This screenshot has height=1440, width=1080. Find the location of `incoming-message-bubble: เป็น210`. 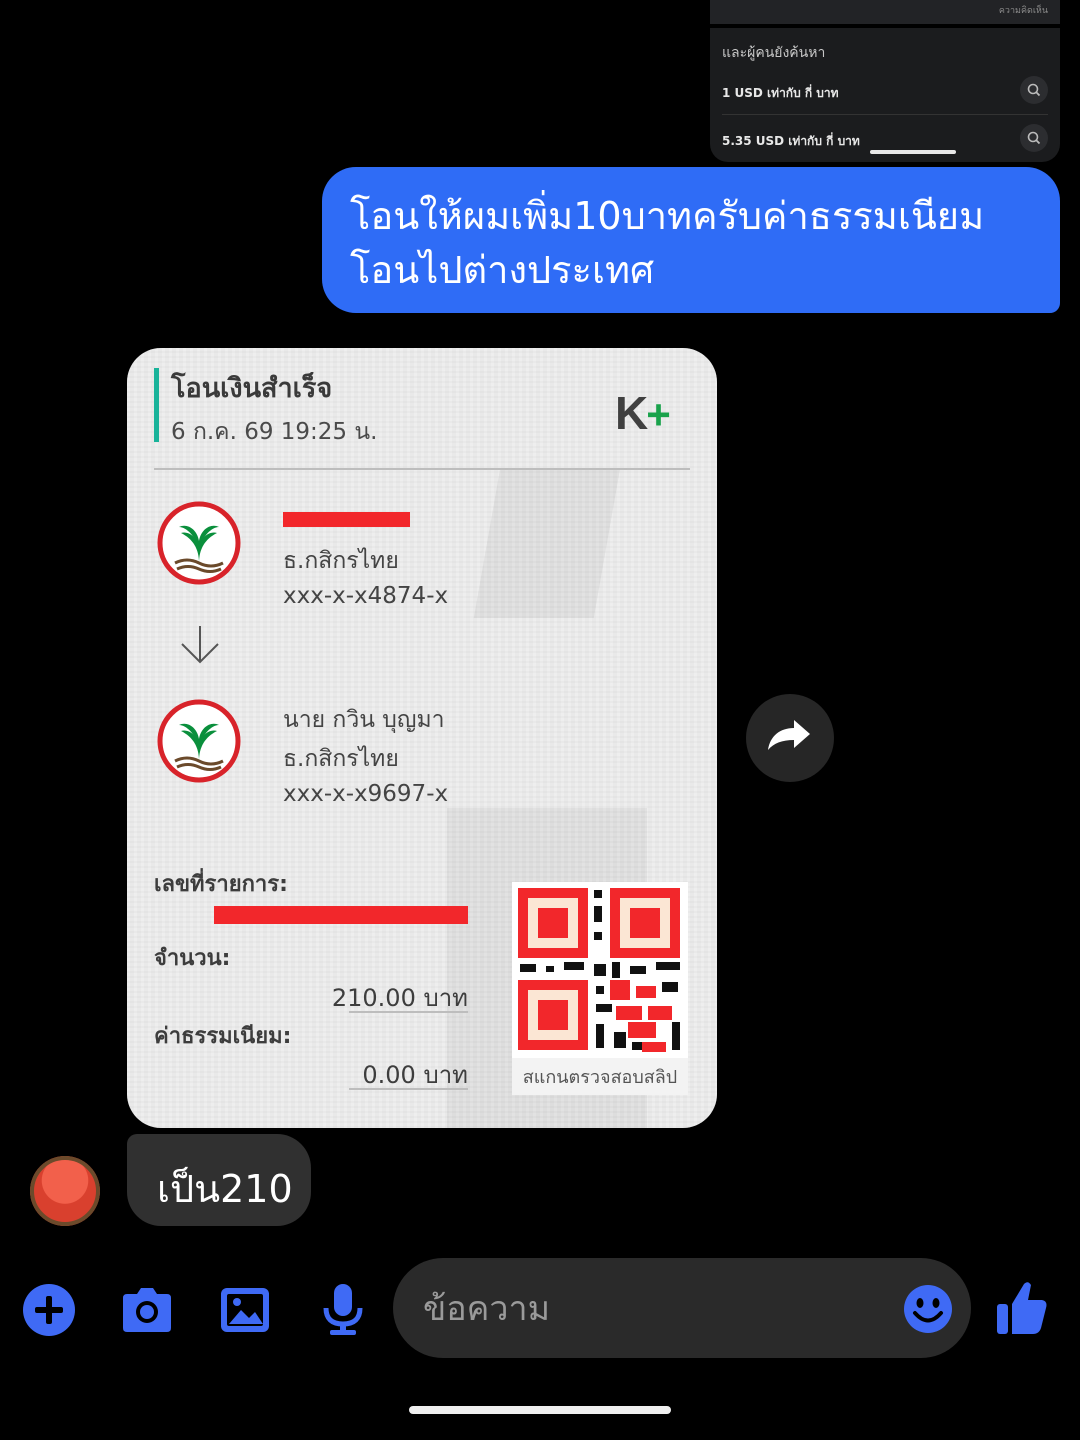

incoming-message-bubble: เป็น210 is located at coordinates (219, 1180).